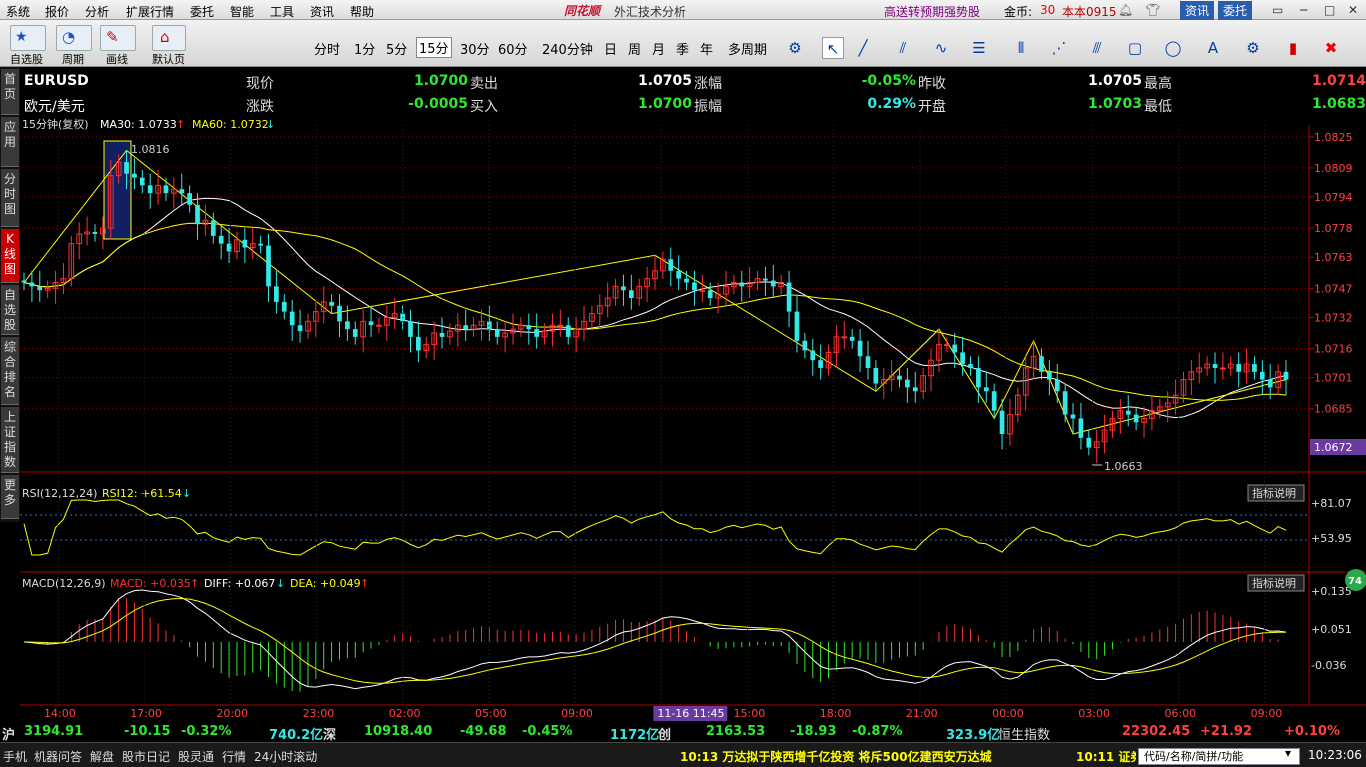  I want to click on period-15m: 15分, so click(434, 47).